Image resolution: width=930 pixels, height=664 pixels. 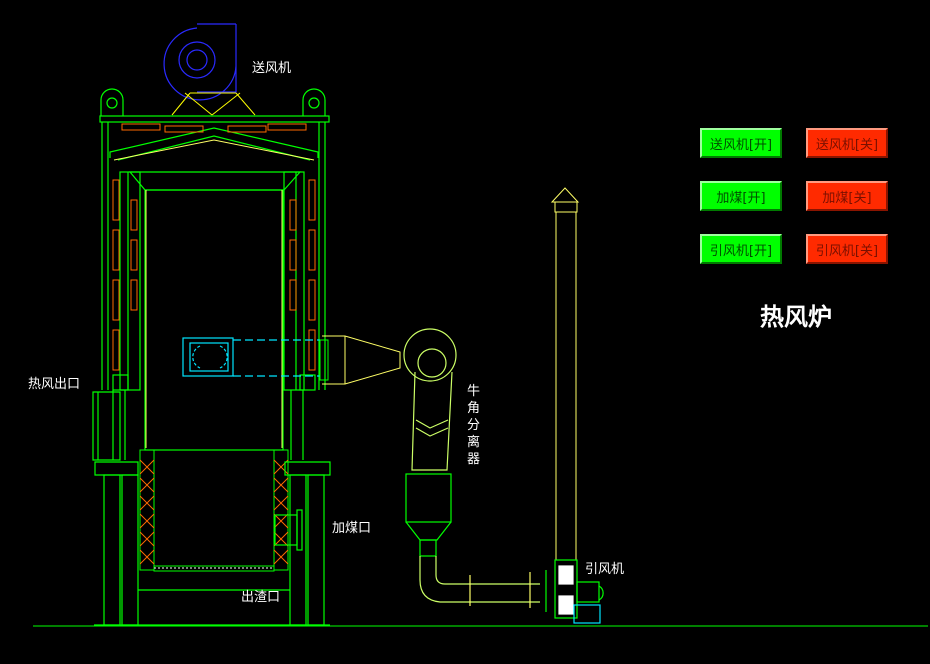 What do you see at coordinates (474, 425) in the screenshot?
I see `separator-label: 牛角分离器` at bounding box center [474, 425].